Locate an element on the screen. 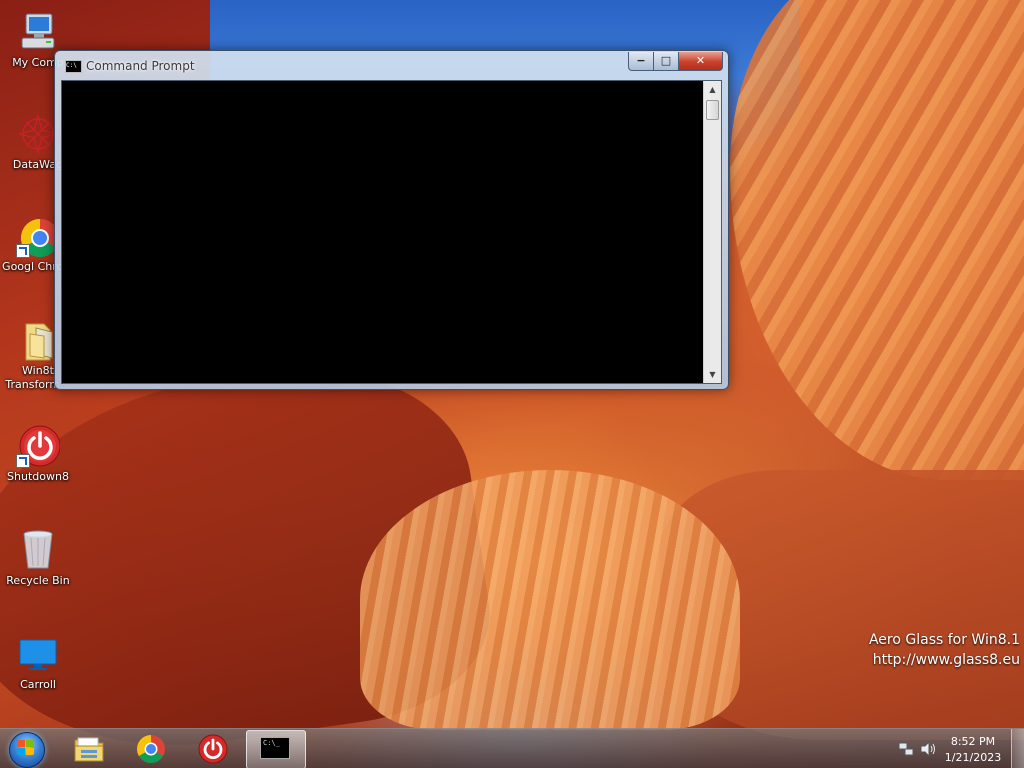 The image size is (1024, 768). taskbar-file-explorer is located at coordinates (89, 748).